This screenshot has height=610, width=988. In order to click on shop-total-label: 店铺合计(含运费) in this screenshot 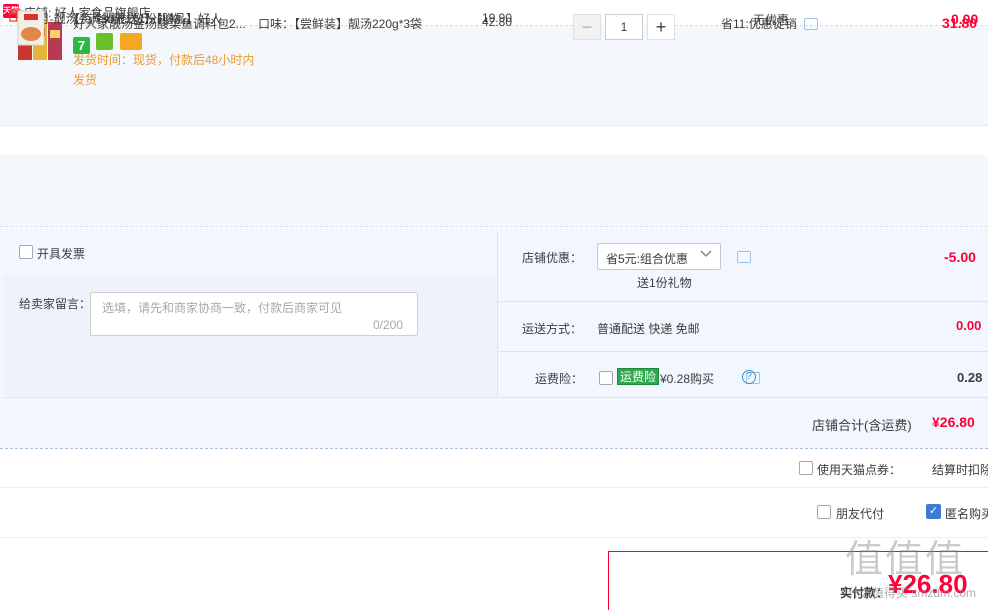, I will do `click(862, 425)`.